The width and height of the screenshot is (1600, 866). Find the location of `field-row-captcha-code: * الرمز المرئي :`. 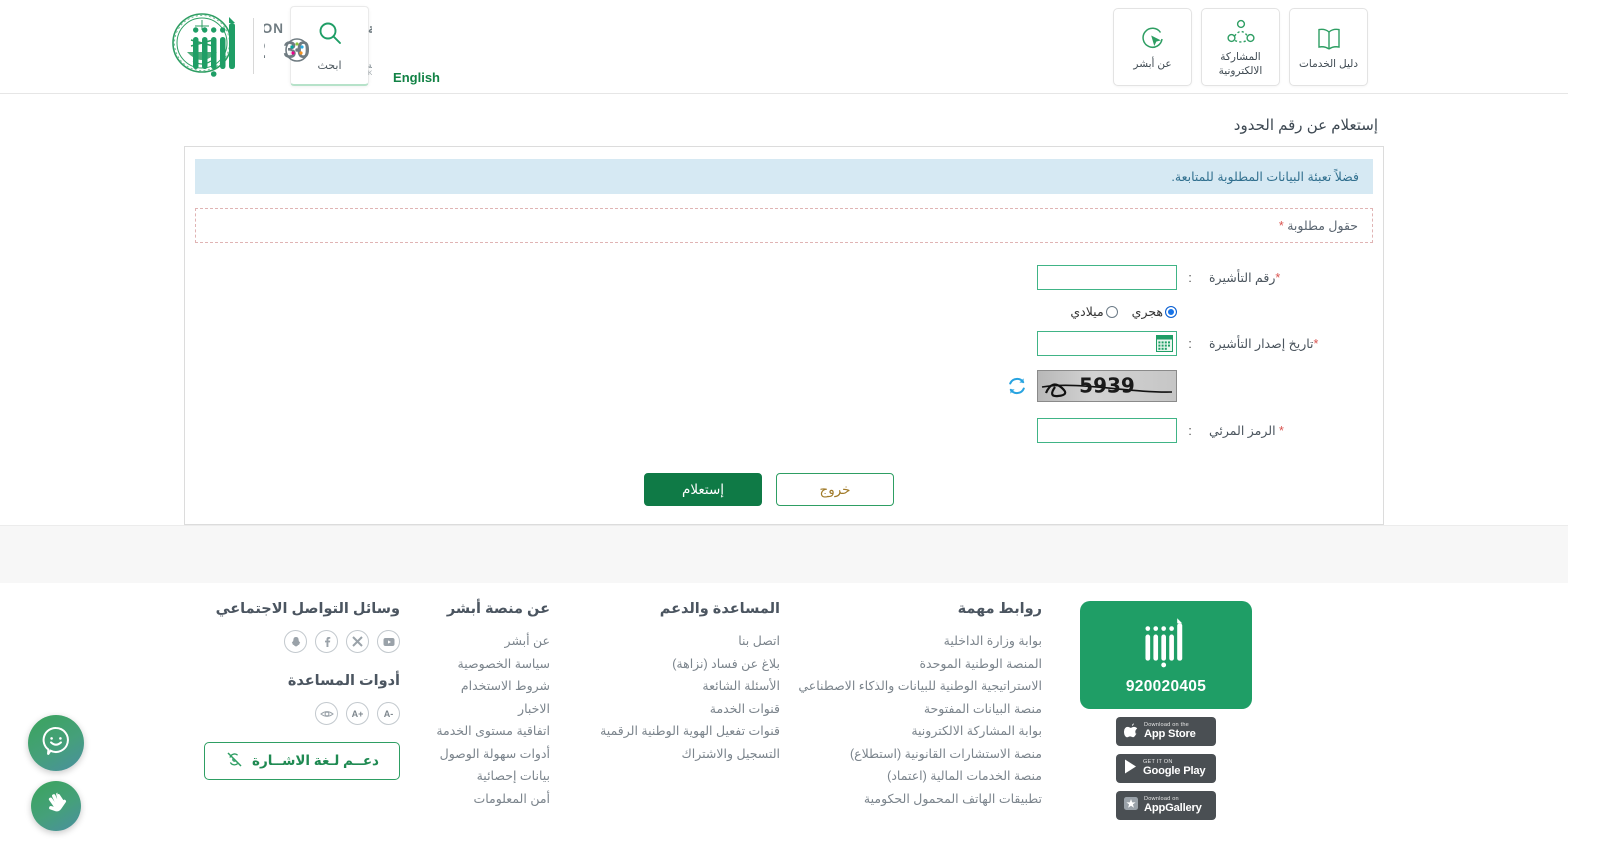

field-row-captcha-code: * الرمز المرئي : is located at coordinates (784, 430).